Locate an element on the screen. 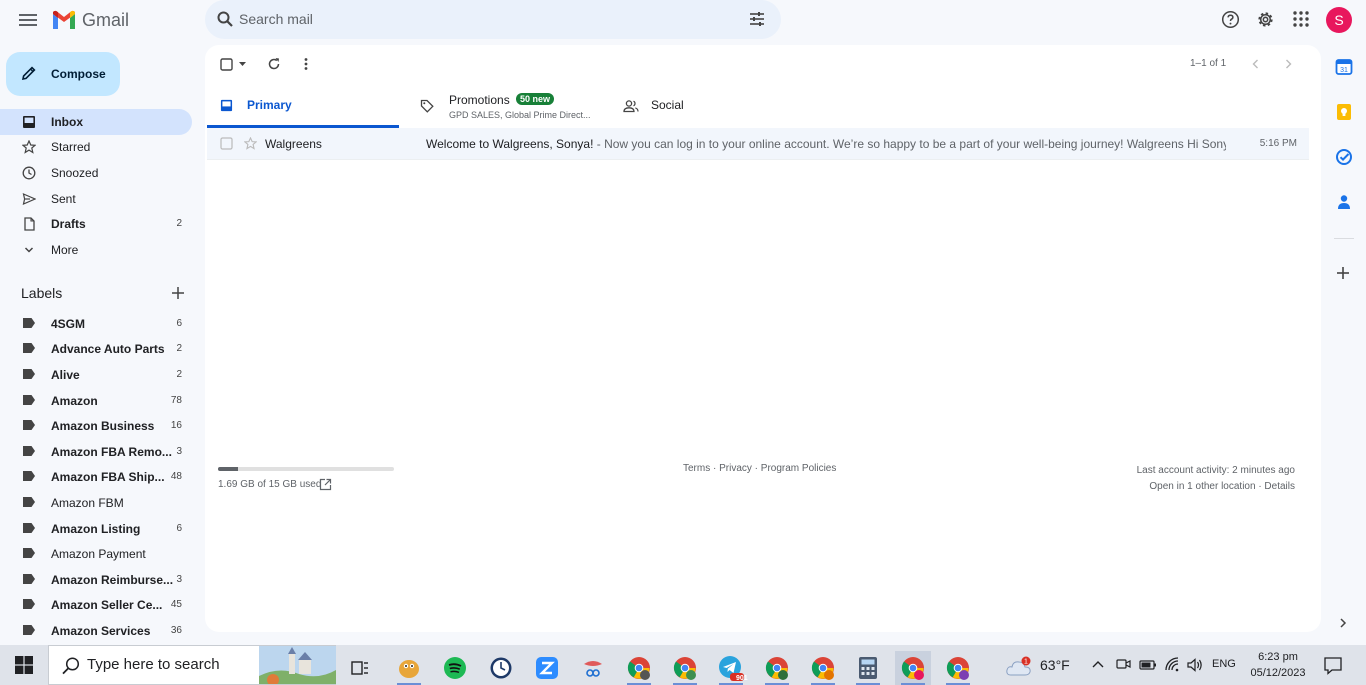  taskbar-search-box is located at coordinates (192, 665).